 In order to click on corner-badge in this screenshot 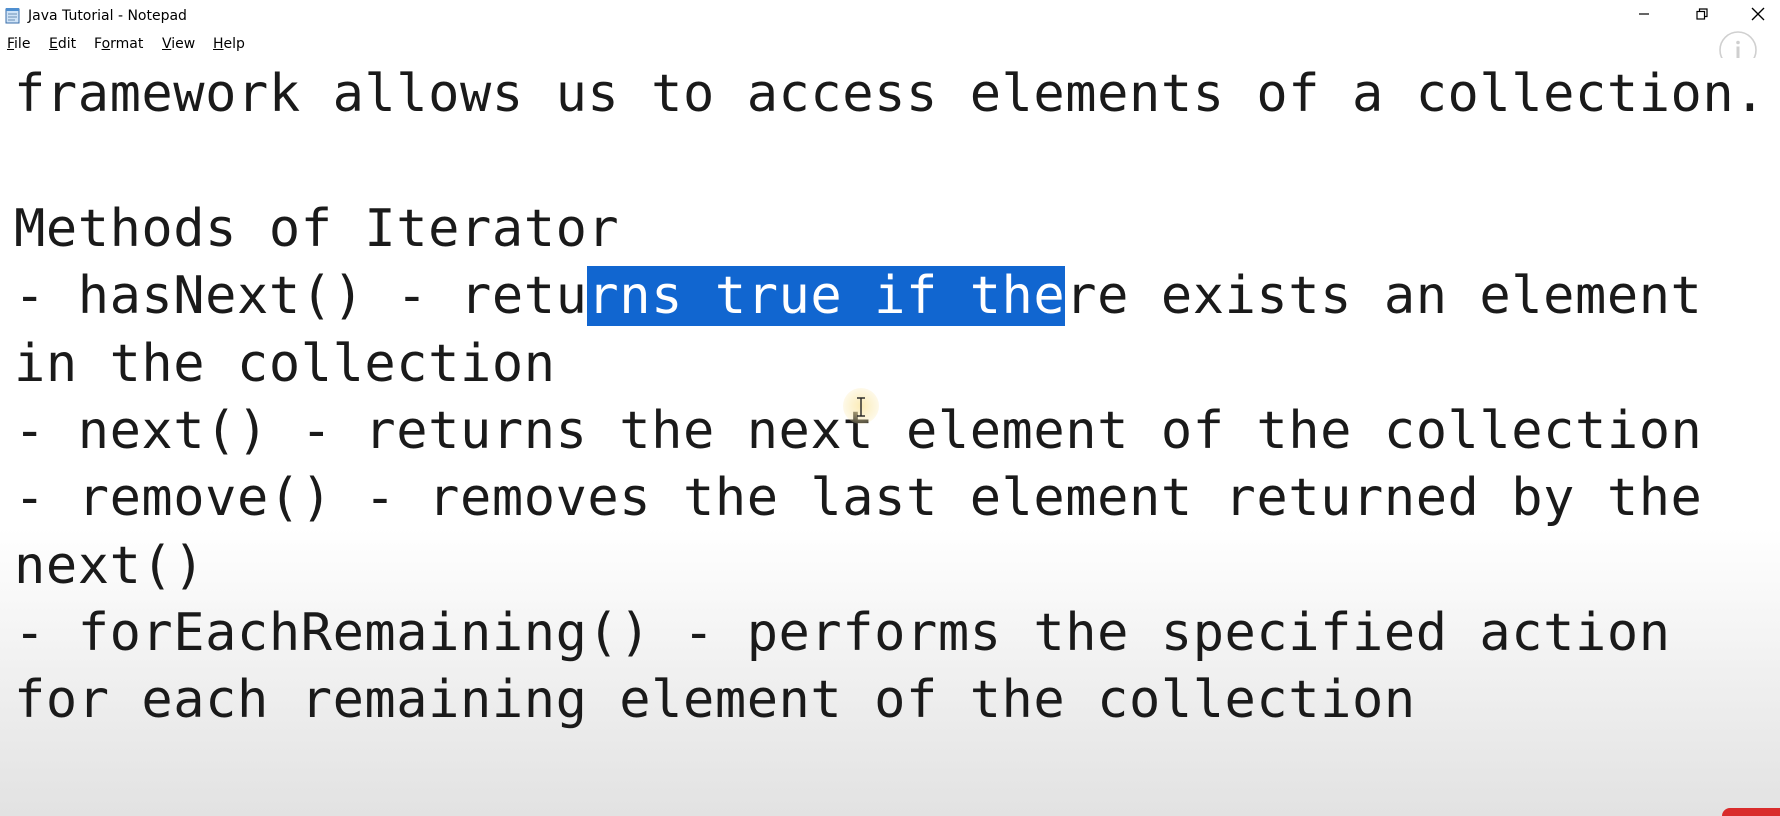, I will do `click(1751, 812)`.